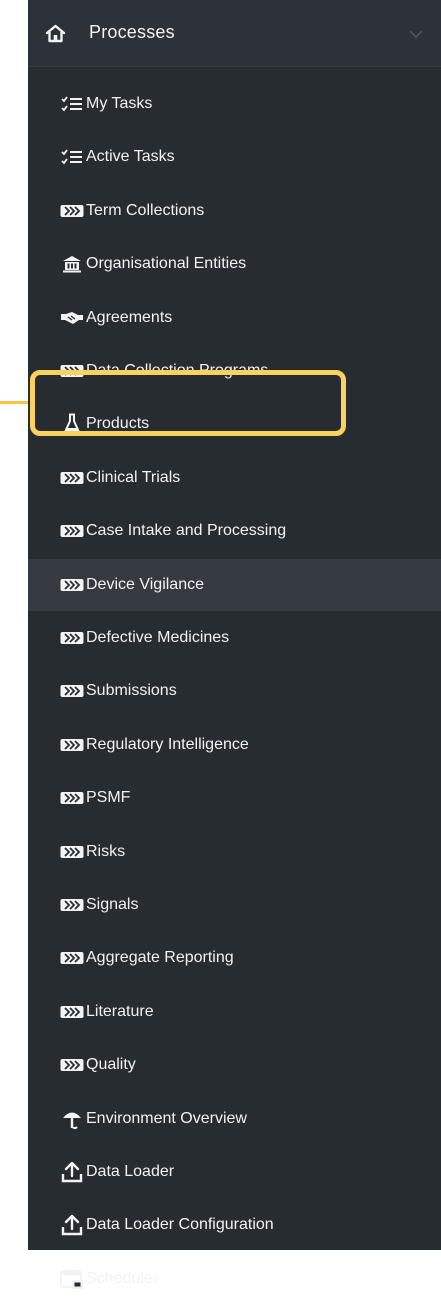 The height and width of the screenshot is (1305, 441). I want to click on menu-item-literature: Literature, so click(234, 1012).